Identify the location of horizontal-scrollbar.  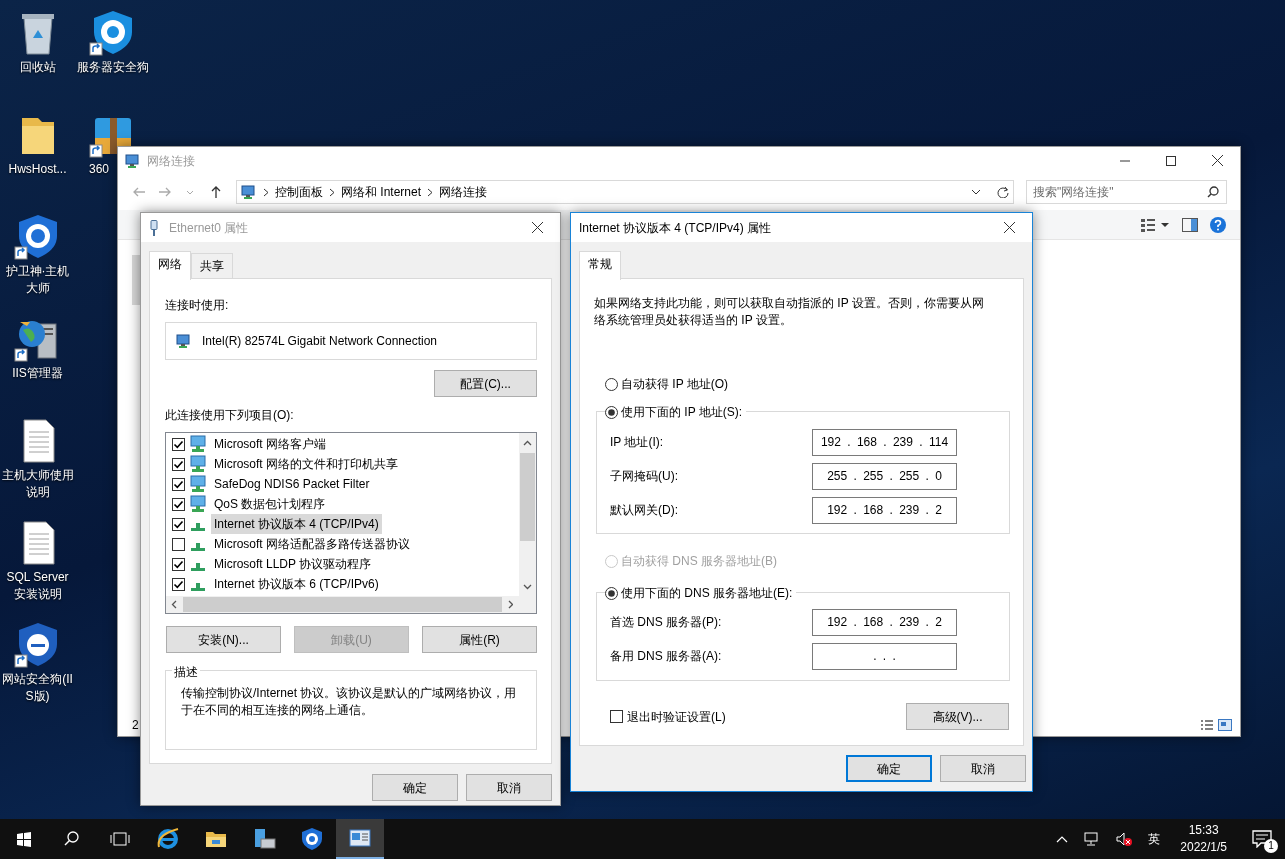
(351, 604).